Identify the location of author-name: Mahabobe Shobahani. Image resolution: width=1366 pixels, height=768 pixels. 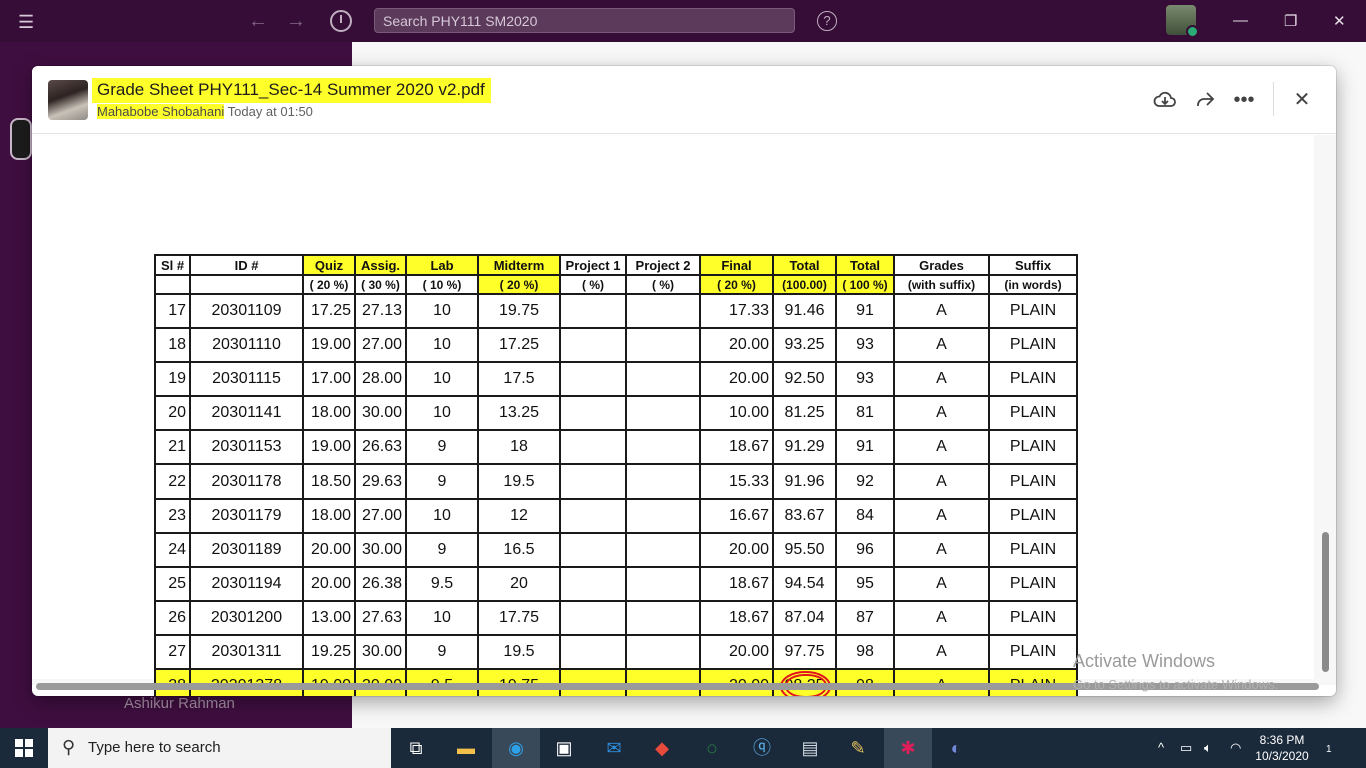
(161, 111).